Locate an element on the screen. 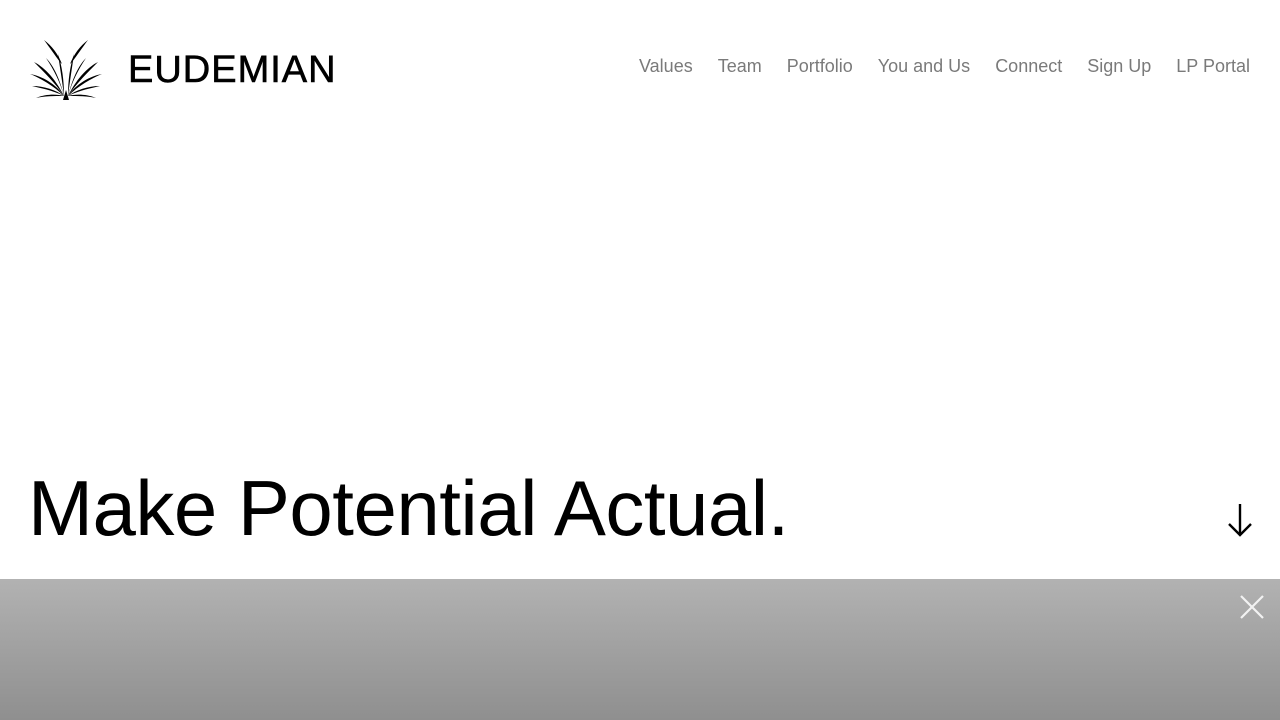  nav-item-sign-up: Sign Up is located at coordinates (1119, 66).